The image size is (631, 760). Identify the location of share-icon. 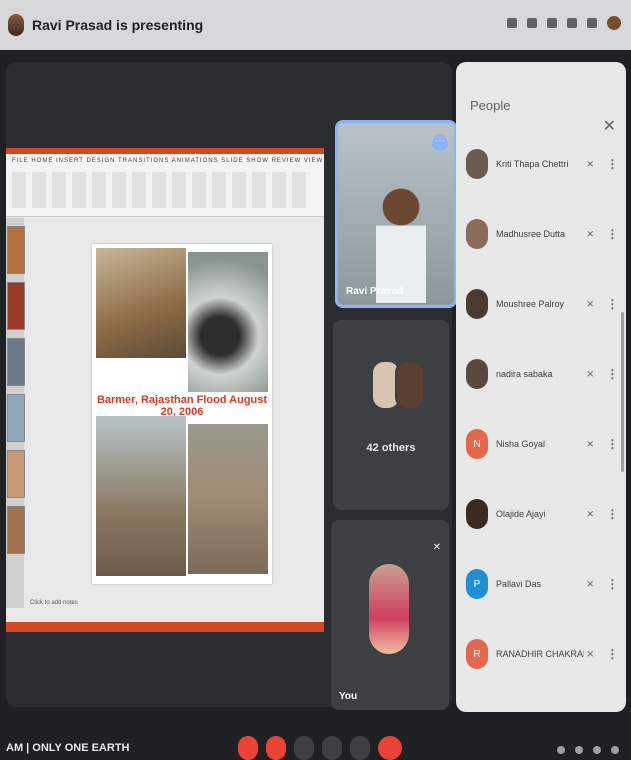
(532, 23).